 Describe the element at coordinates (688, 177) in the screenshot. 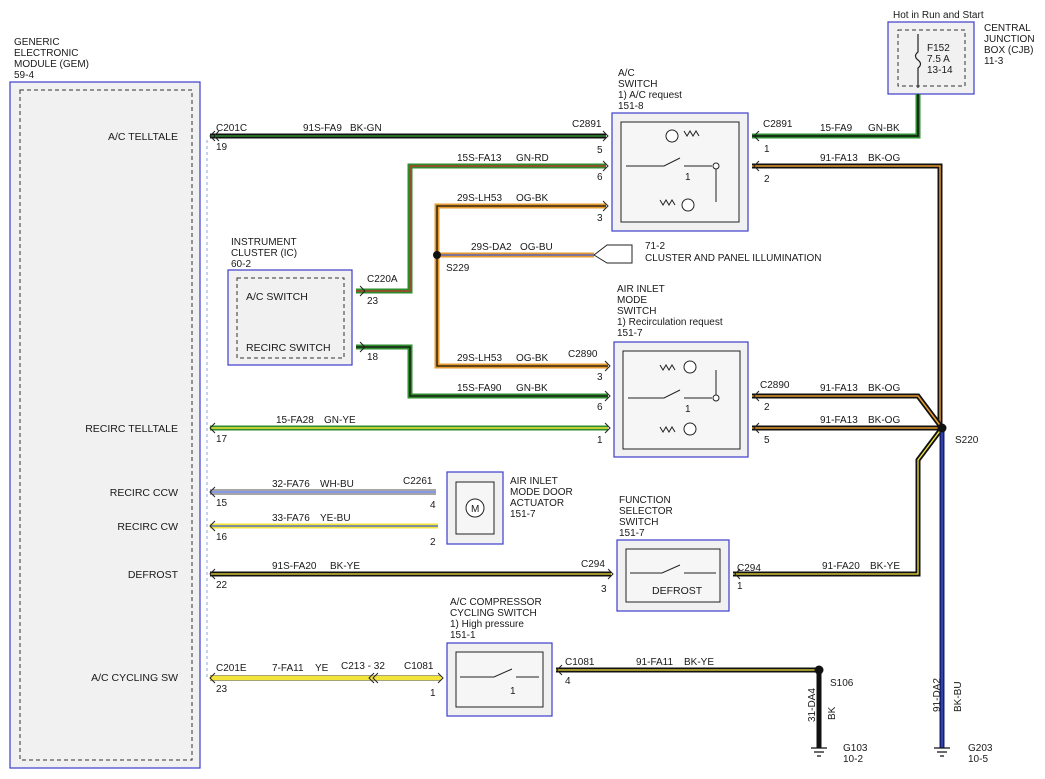

I see `ac-switch-internal-1: 1` at that location.